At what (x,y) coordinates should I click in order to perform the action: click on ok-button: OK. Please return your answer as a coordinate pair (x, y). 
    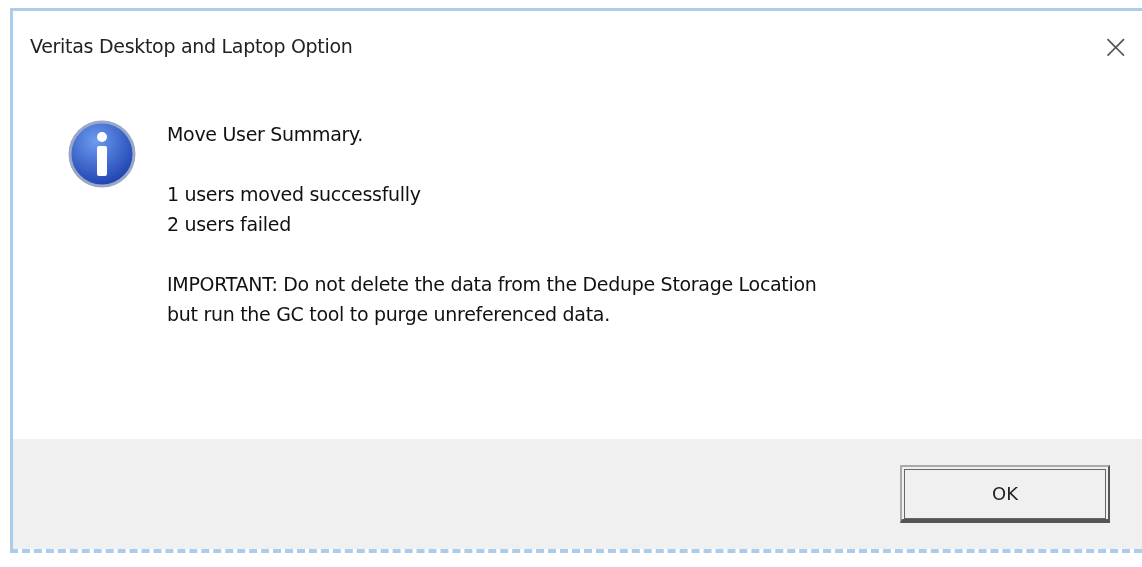
    Looking at the image, I should click on (1005, 494).